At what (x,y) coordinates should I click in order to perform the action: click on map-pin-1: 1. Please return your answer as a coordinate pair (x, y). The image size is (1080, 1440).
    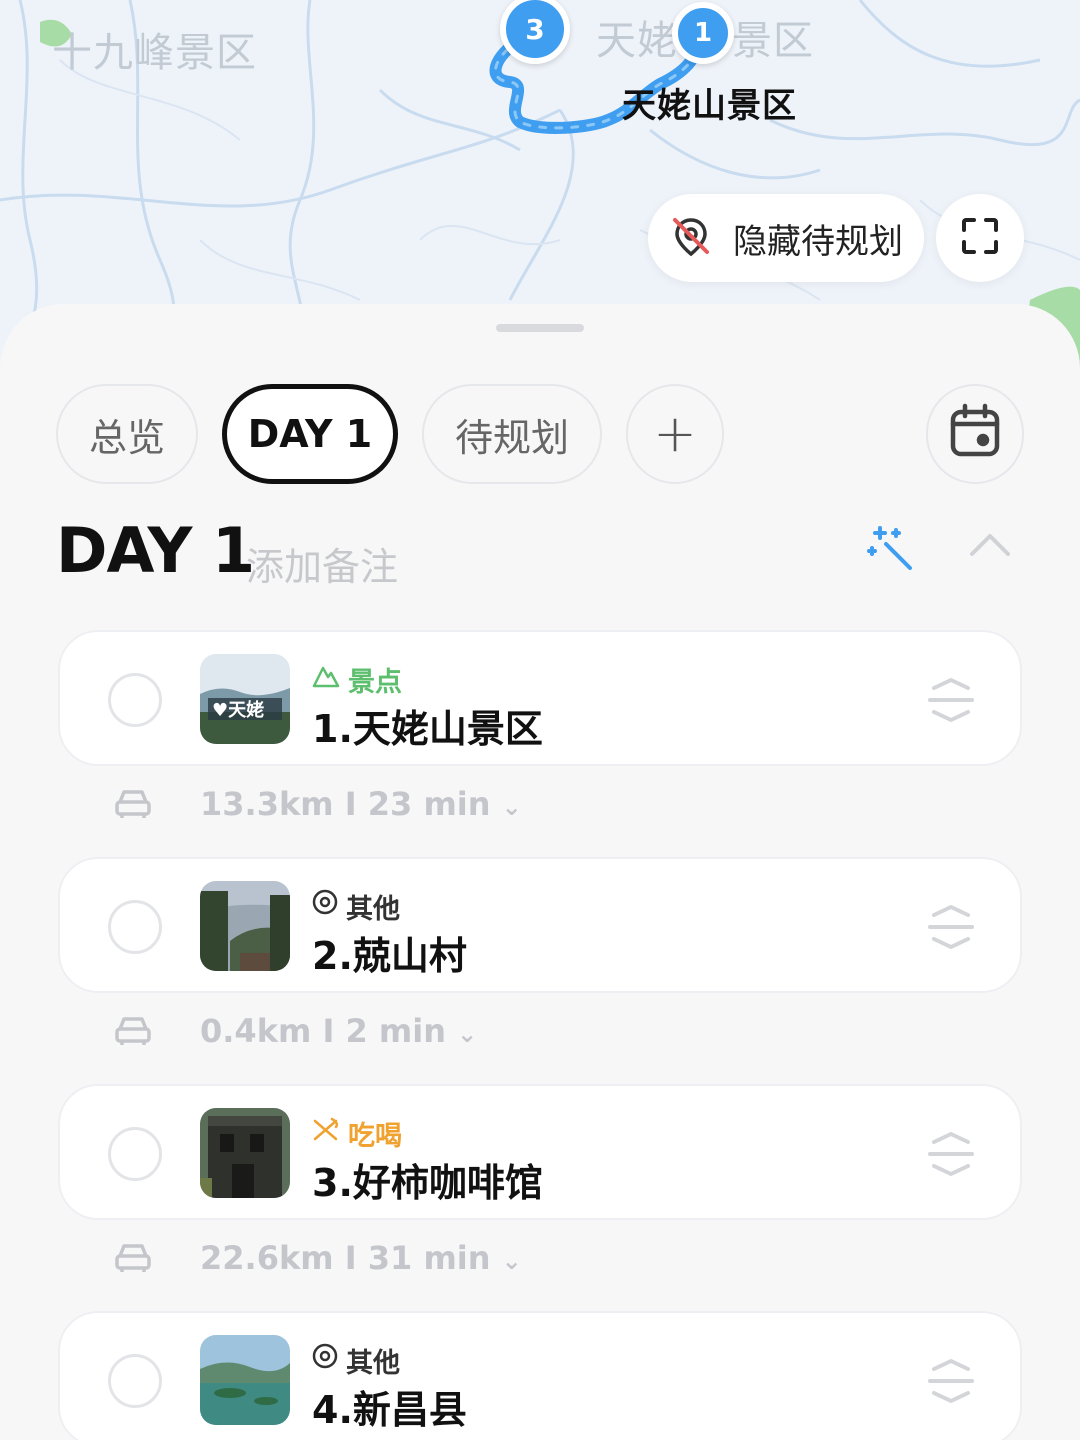
    Looking at the image, I should click on (703, 33).